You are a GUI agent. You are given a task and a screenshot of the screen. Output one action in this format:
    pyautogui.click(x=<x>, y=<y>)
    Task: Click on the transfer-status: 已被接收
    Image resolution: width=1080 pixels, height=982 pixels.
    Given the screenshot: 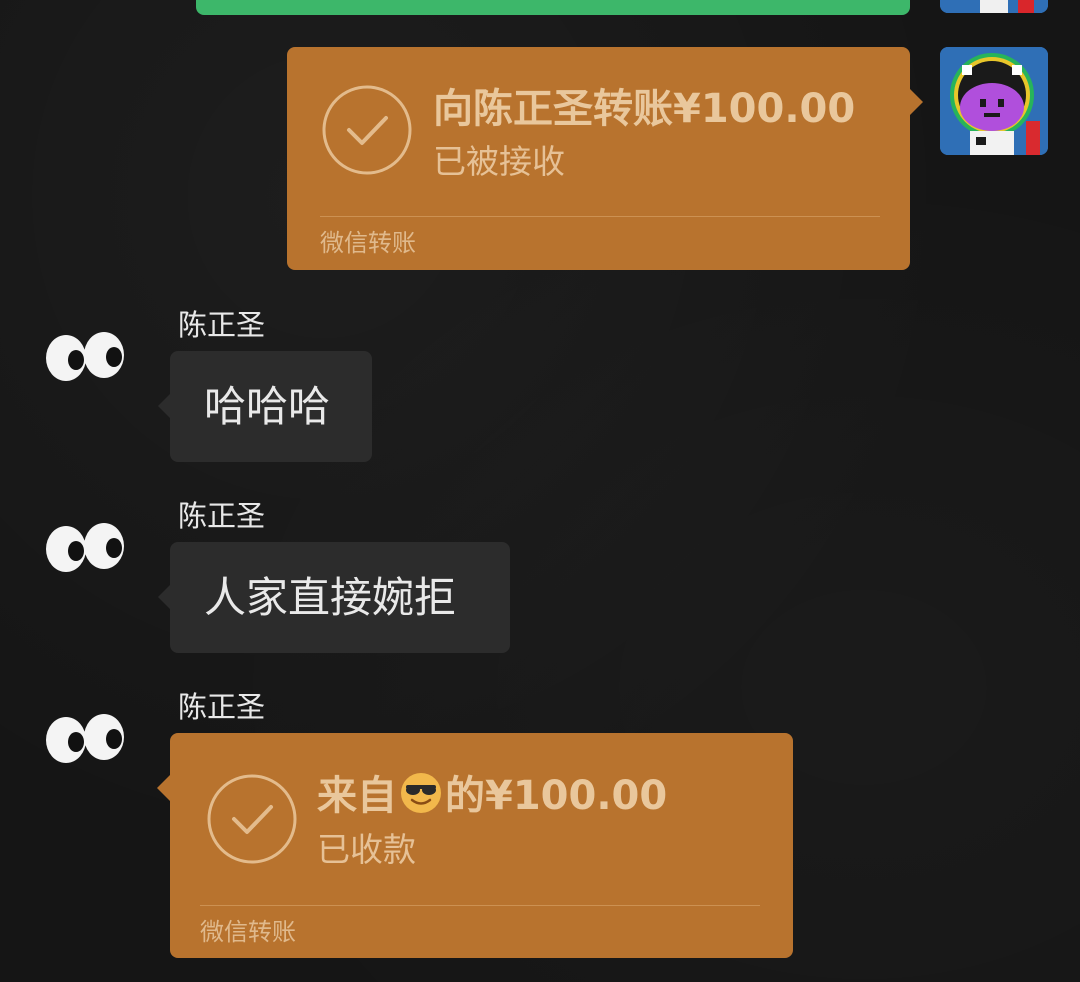 What is the action you would take?
    pyautogui.click(x=499, y=161)
    